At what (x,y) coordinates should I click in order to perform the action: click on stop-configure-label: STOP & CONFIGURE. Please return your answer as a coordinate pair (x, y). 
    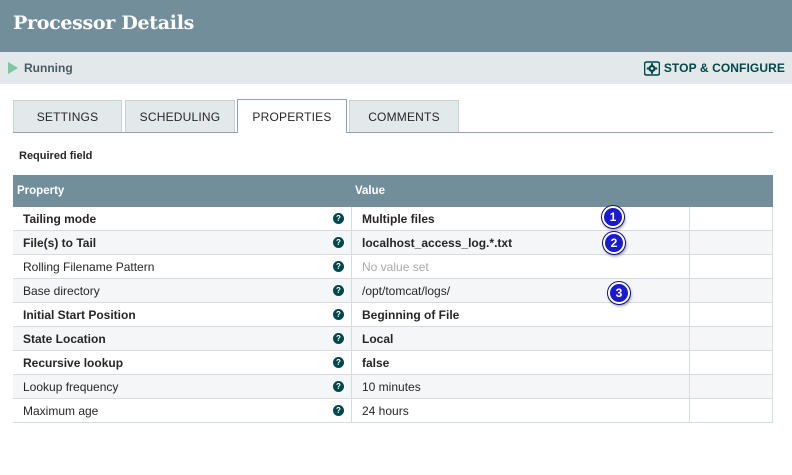
    Looking at the image, I should click on (724, 68).